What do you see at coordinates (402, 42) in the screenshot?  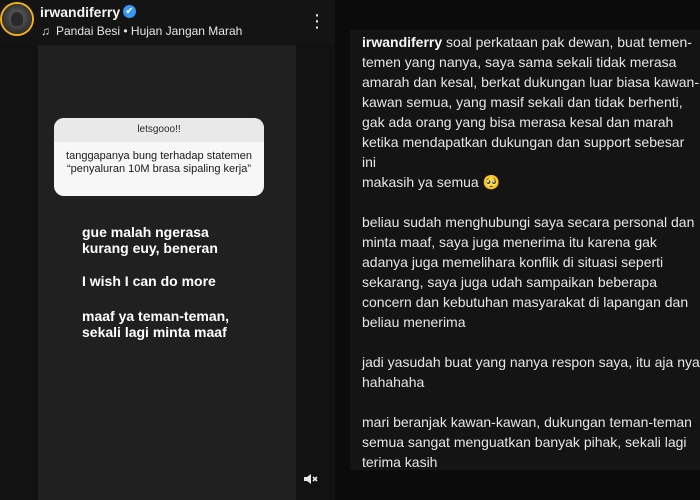 I see `caption-username: irwandiferry` at bounding box center [402, 42].